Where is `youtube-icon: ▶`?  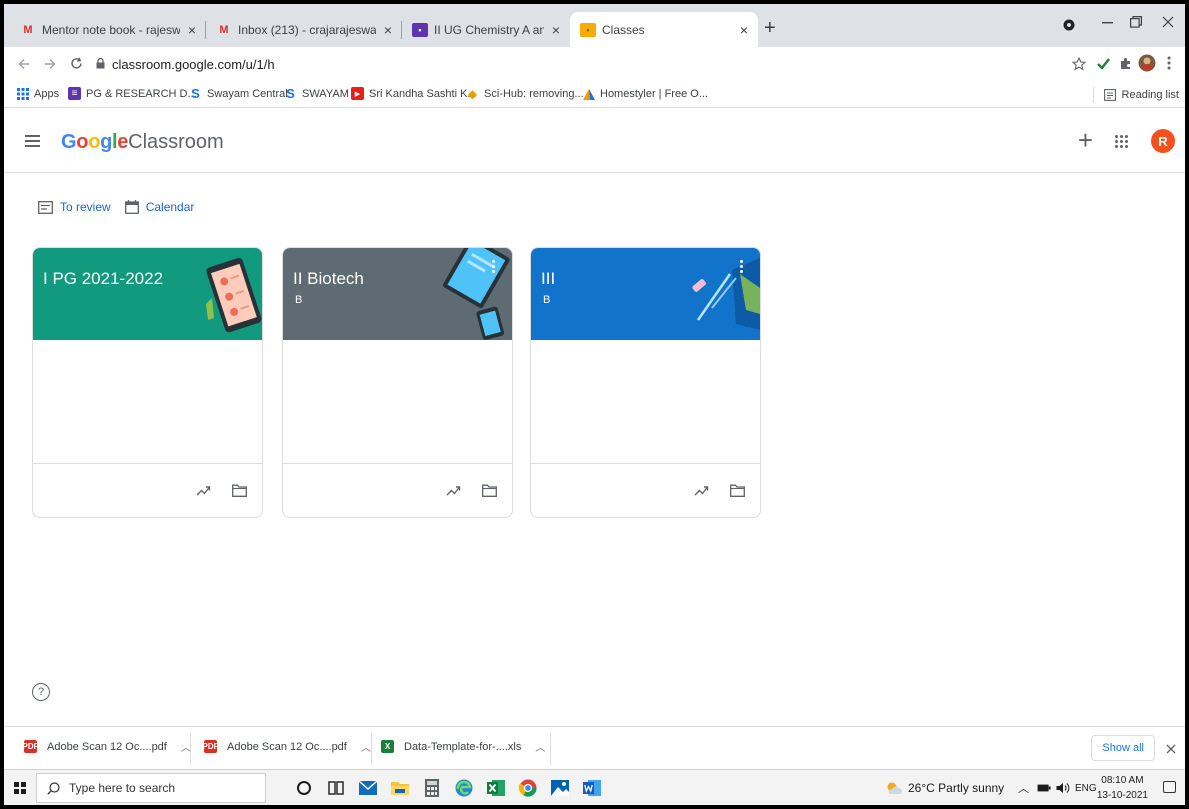
youtube-icon: ▶ is located at coordinates (357, 93).